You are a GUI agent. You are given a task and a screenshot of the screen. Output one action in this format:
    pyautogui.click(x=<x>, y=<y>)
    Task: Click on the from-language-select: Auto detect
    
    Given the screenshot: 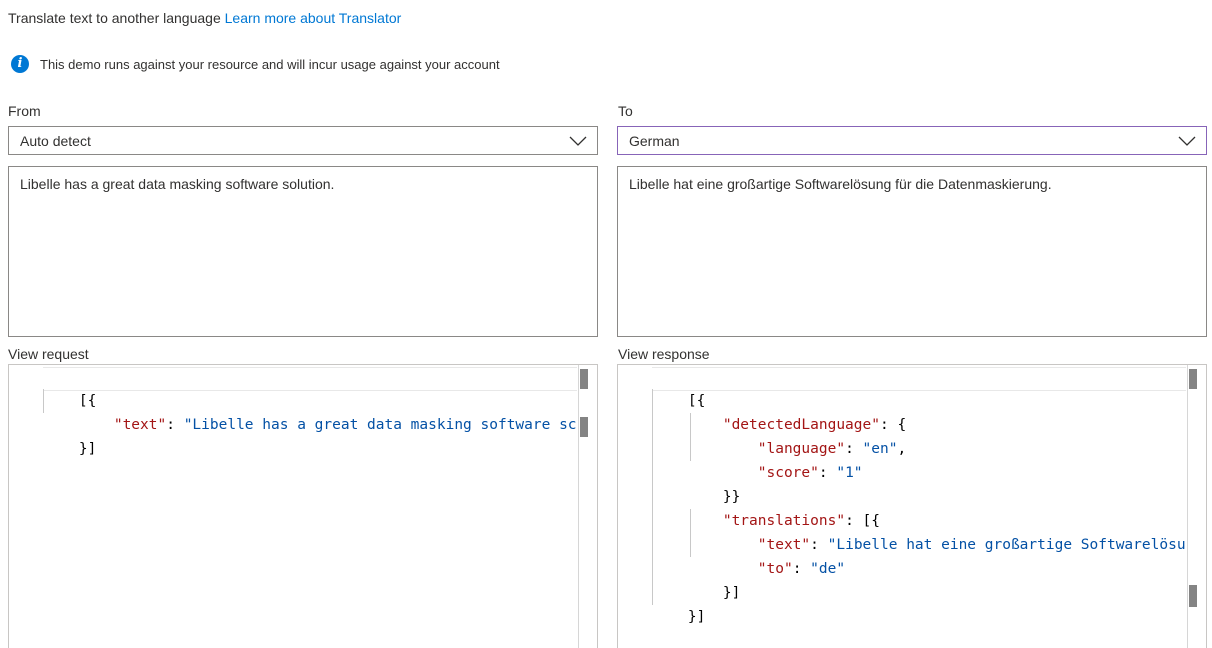 What is the action you would take?
    pyautogui.click(x=303, y=140)
    